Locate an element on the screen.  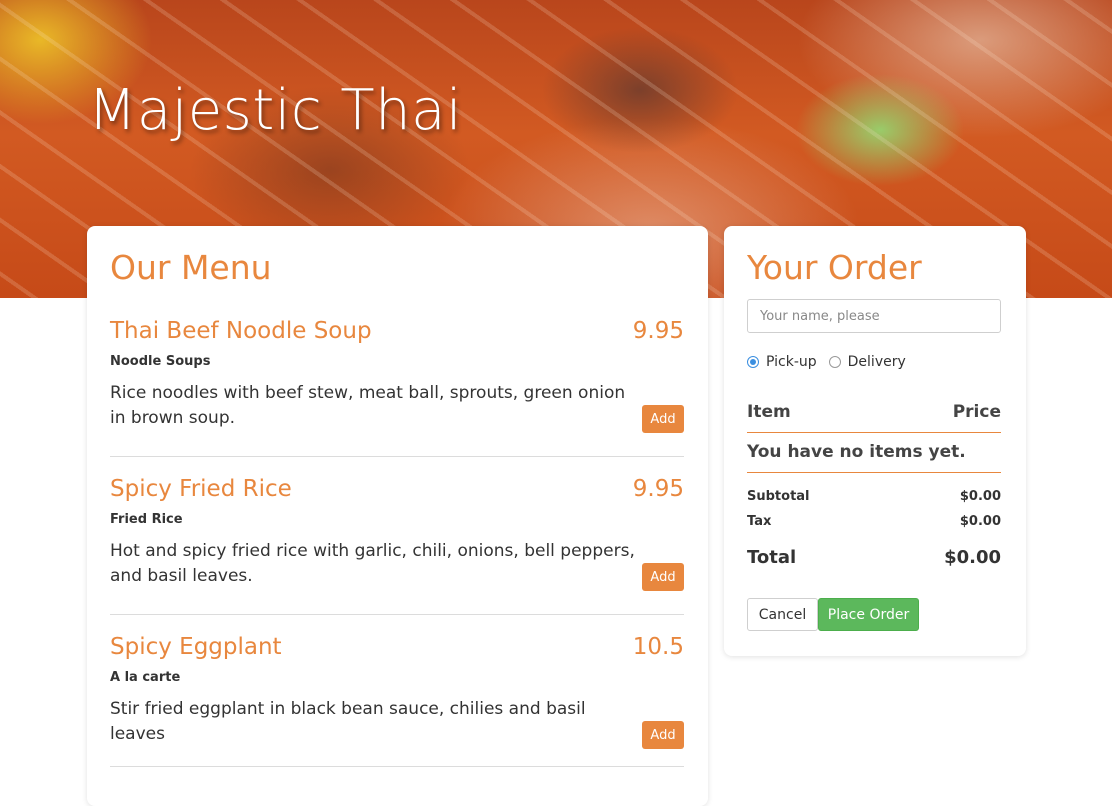
menu-item-category: A la carte is located at coordinates (145, 677).